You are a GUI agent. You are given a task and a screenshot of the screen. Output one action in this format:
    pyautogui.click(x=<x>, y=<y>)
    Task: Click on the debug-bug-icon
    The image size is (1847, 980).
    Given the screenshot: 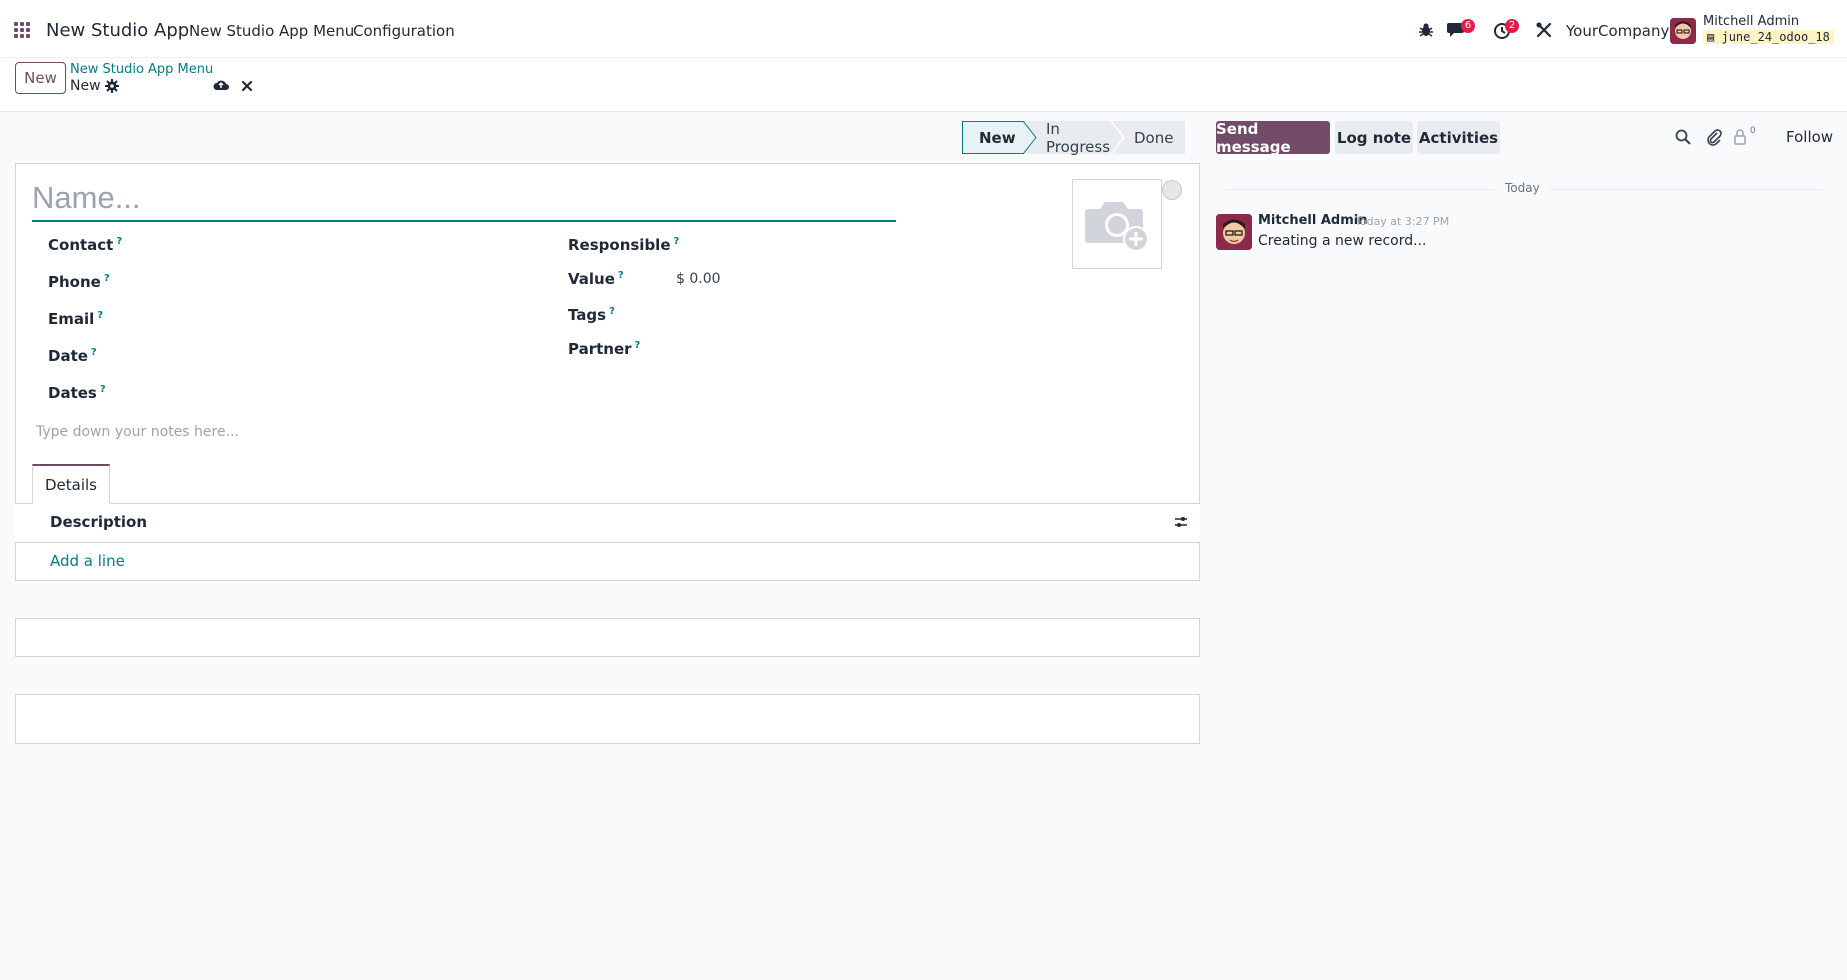 What is the action you would take?
    pyautogui.click(x=1426, y=30)
    